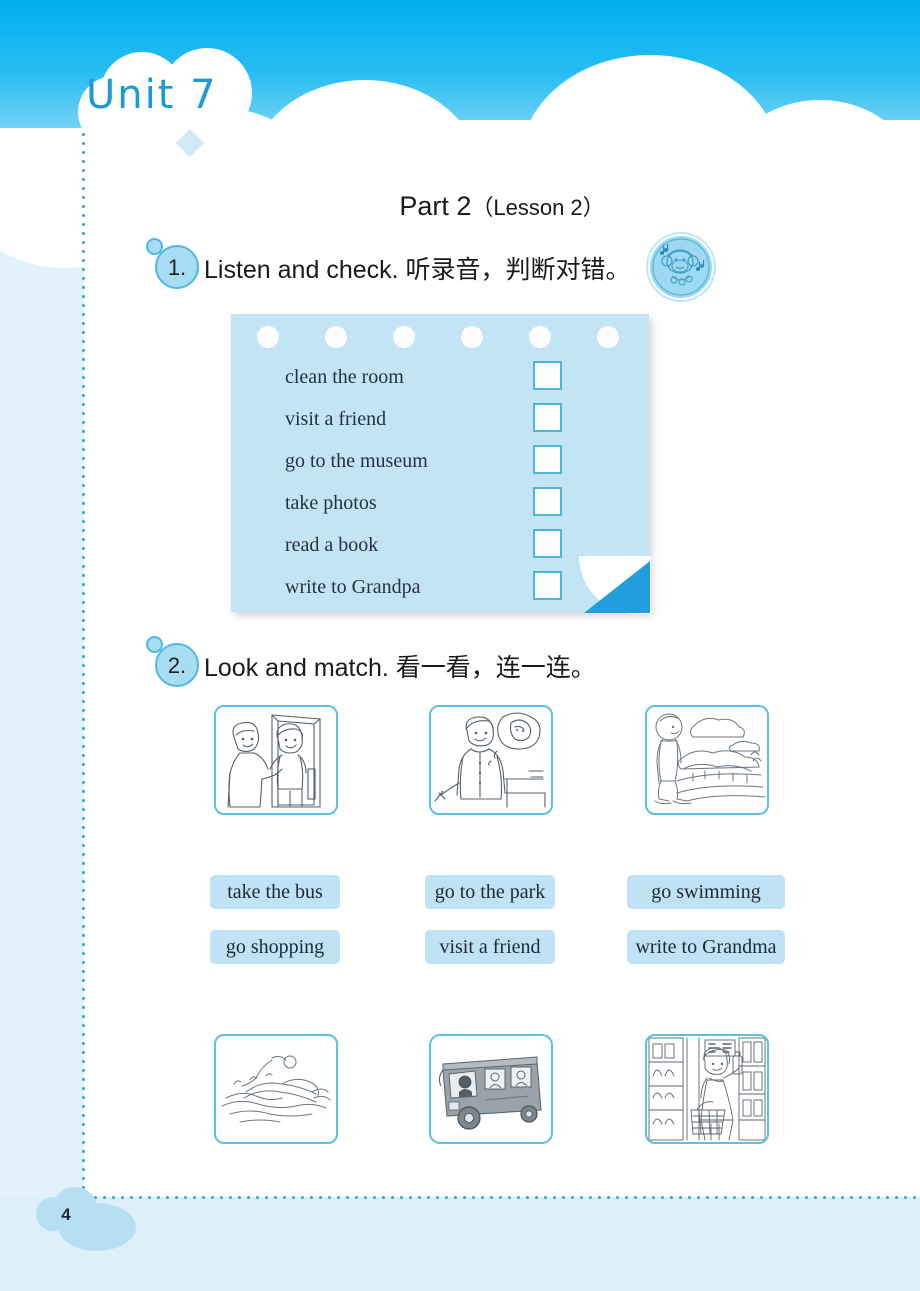 The width and height of the screenshot is (920, 1291). I want to click on checklist-label: write to Grandpa, so click(353, 587).